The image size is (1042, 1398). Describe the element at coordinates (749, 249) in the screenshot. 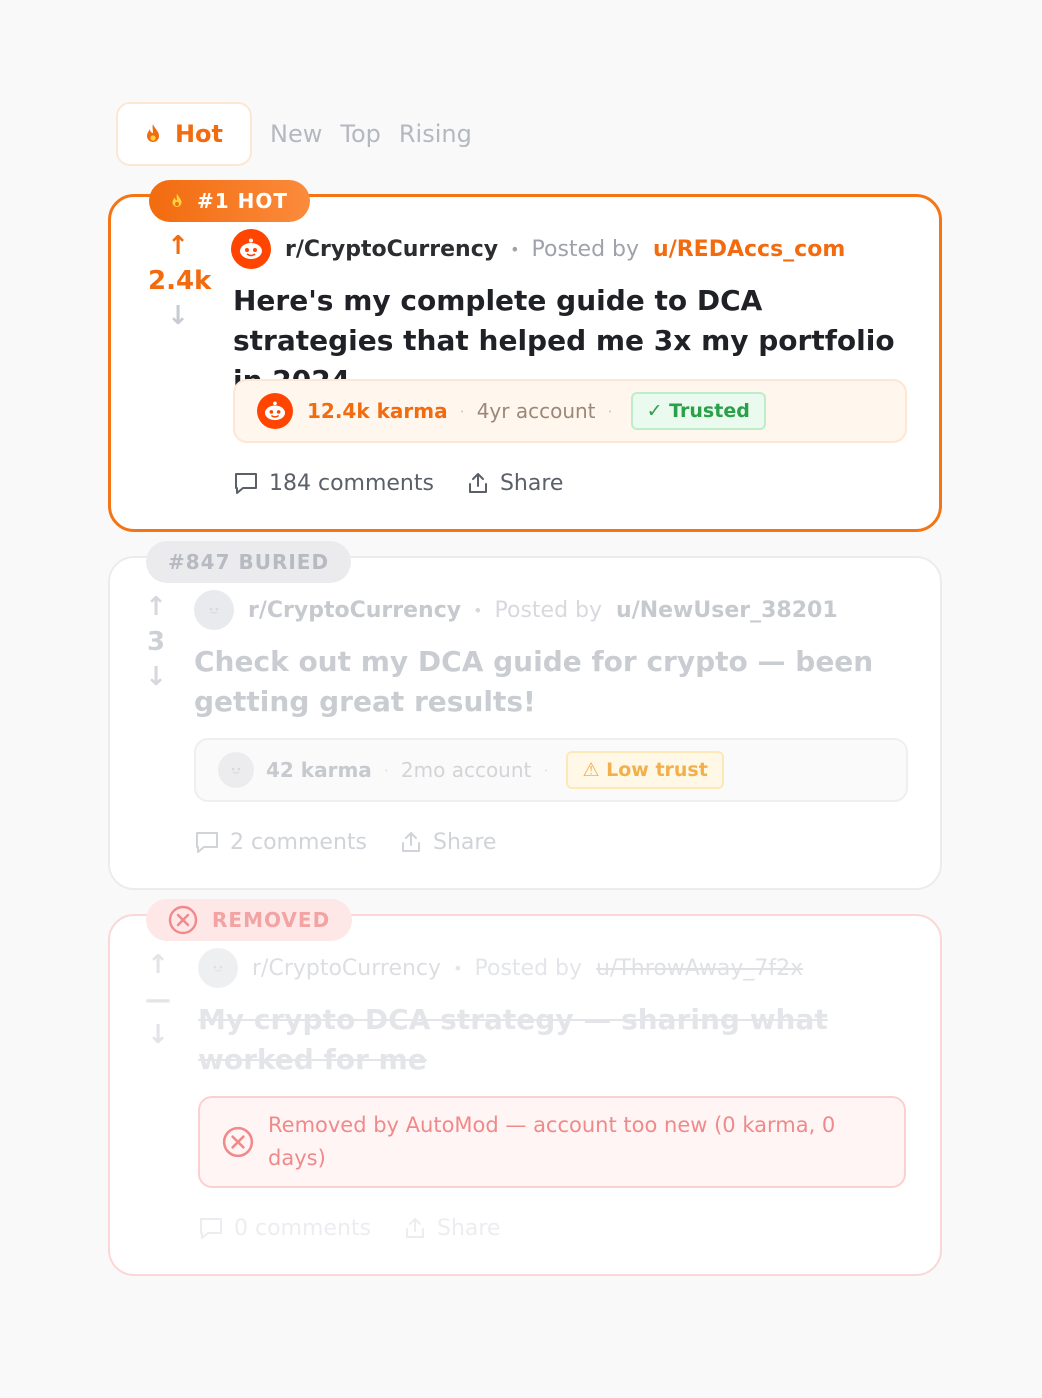

I see `username-link: u/REDAccs_com` at that location.